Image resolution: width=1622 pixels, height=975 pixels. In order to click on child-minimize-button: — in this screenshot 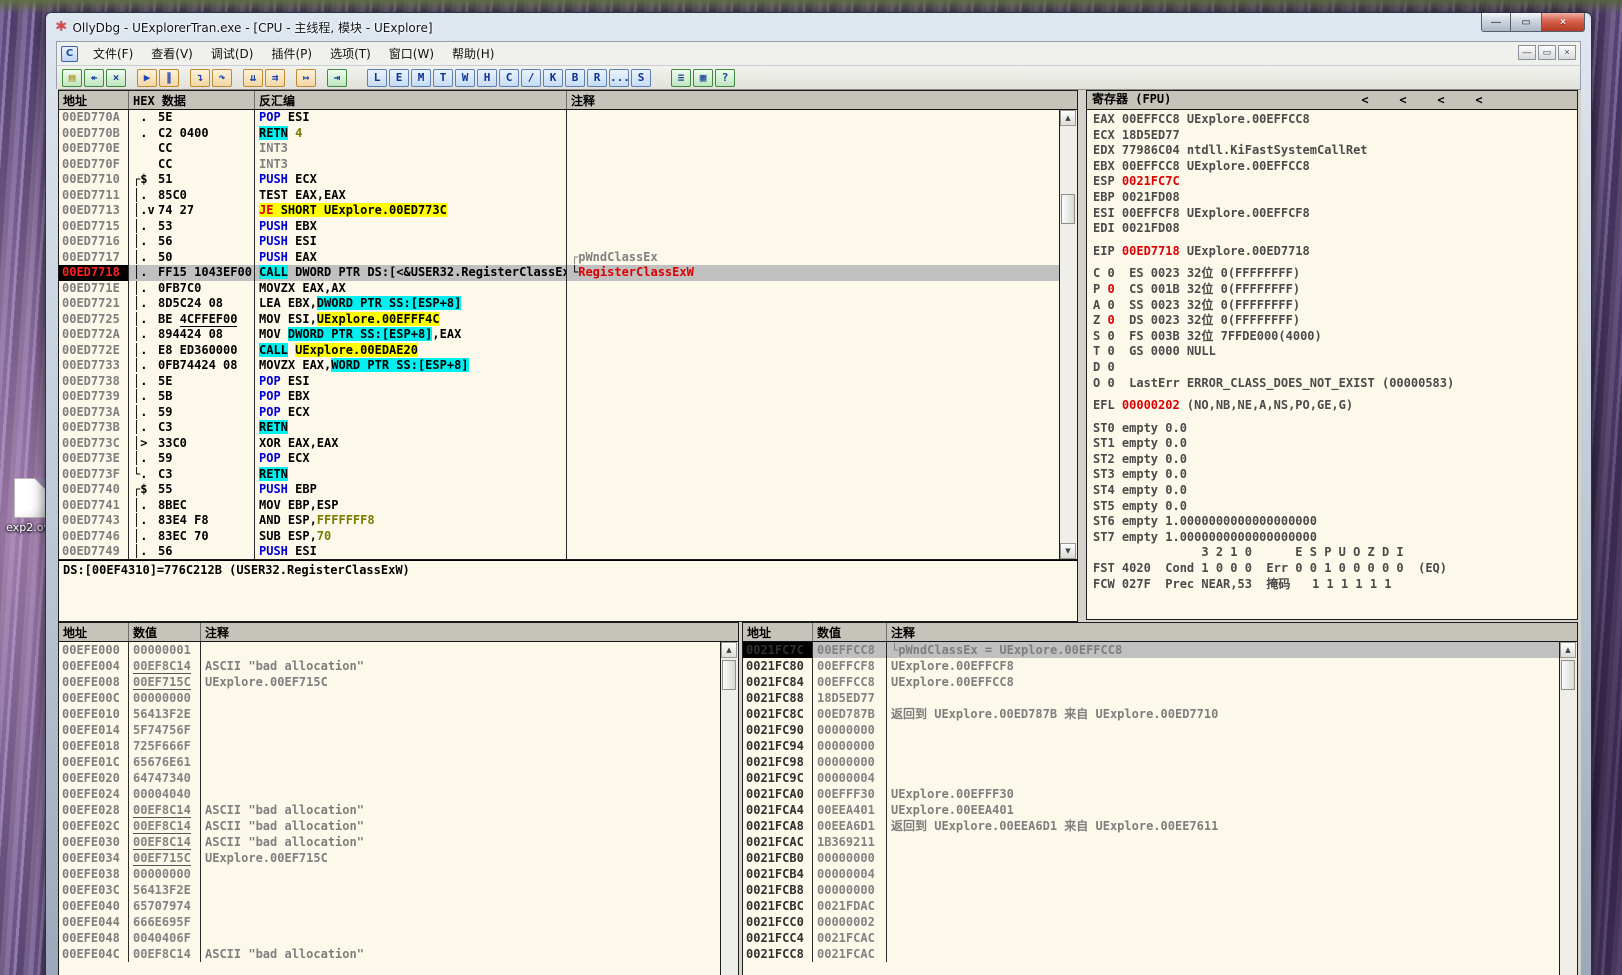, I will do `click(1527, 52)`.